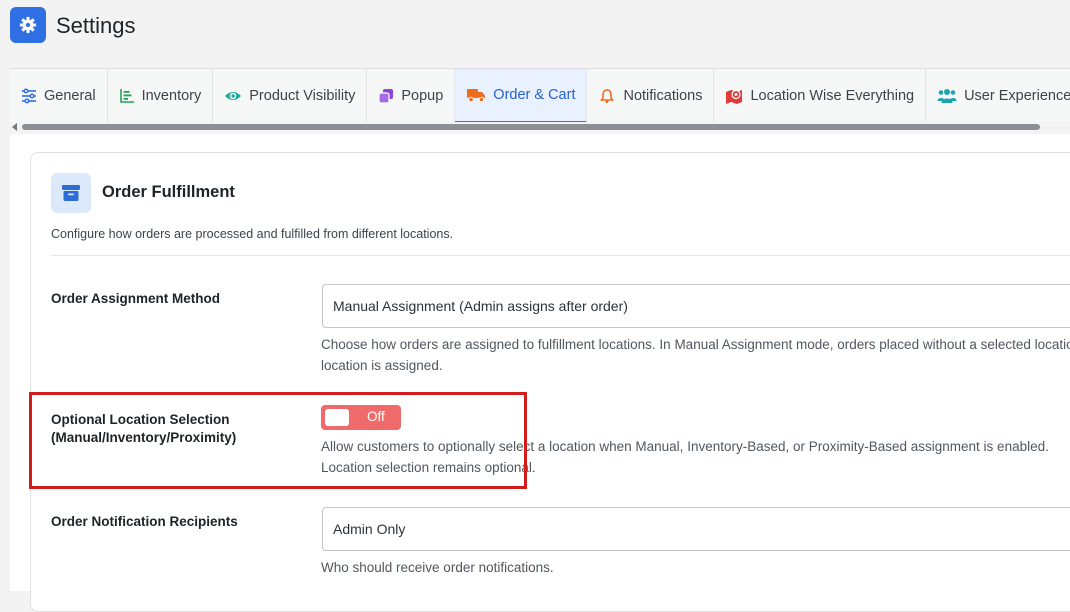 The height and width of the screenshot is (612, 1070). I want to click on page-header: Settings, so click(535, 33).